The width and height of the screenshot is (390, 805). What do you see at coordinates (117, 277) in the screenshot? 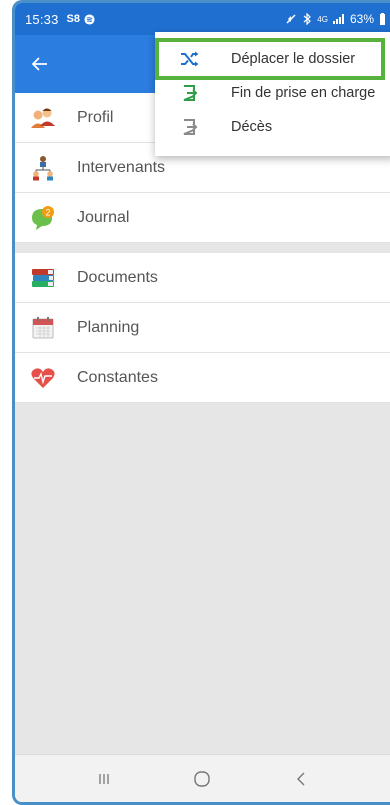
I see `list-item-label: Documents` at bounding box center [117, 277].